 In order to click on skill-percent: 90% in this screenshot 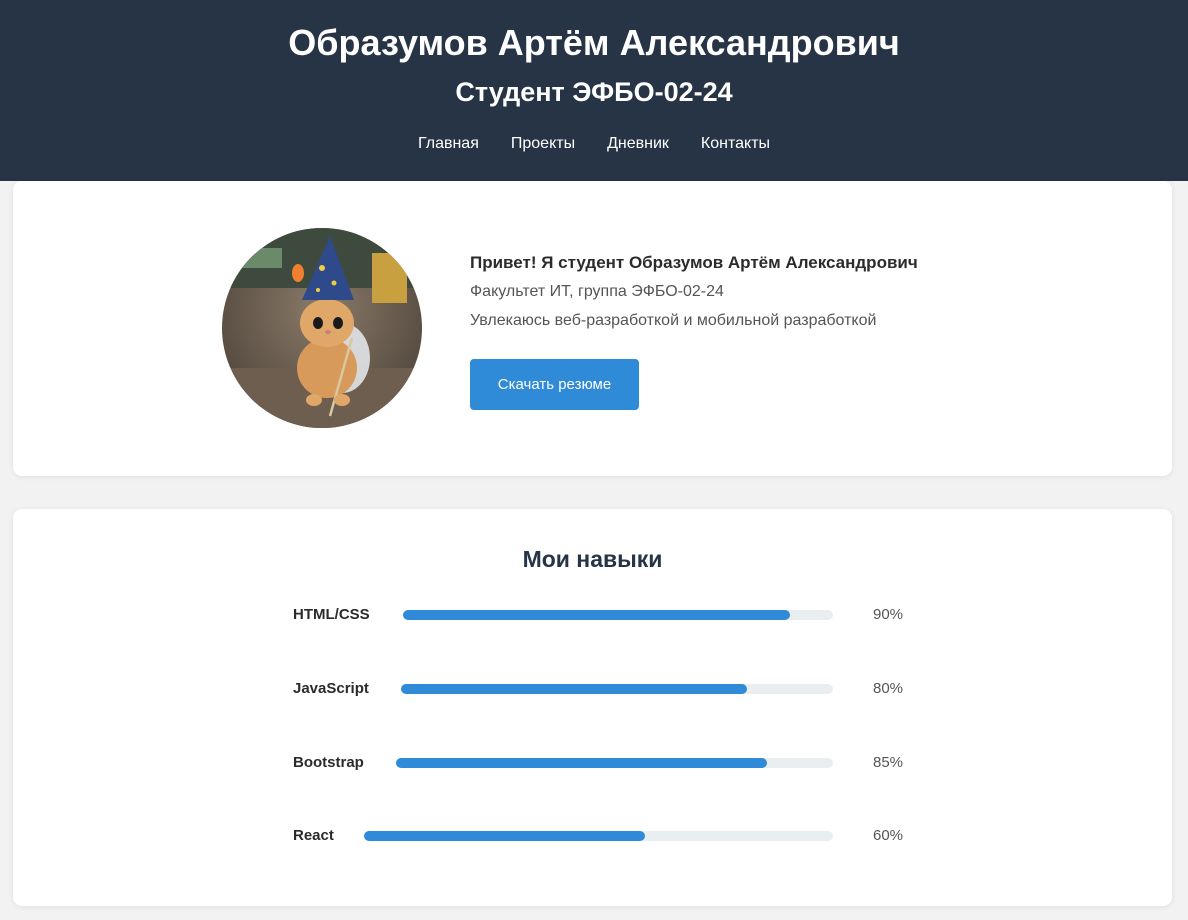, I will do `click(888, 614)`.